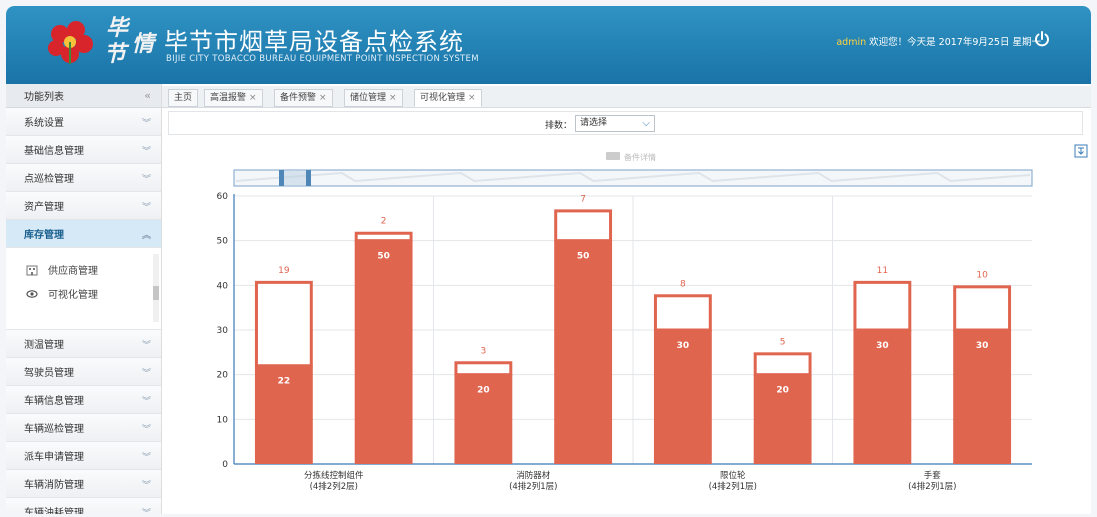  Describe the element at coordinates (44, 97) in the screenshot. I see `sidebar-title: 功能列表` at that location.